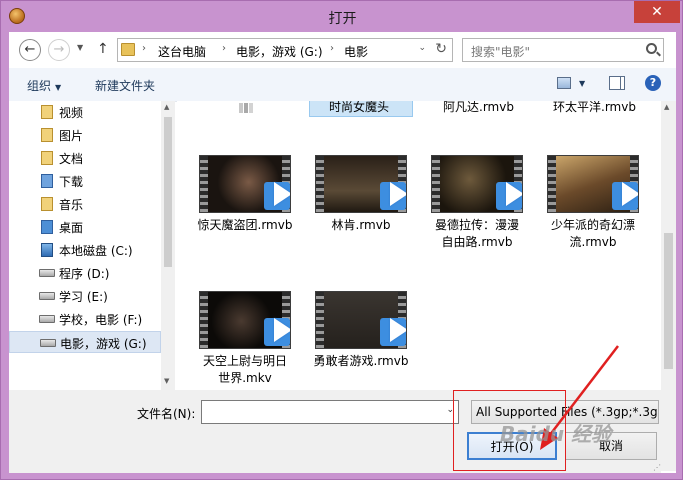 The image size is (683, 480). What do you see at coordinates (103, 49) in the screenshot?
I see `up-button: ↑` at bounding box center [103, 49].